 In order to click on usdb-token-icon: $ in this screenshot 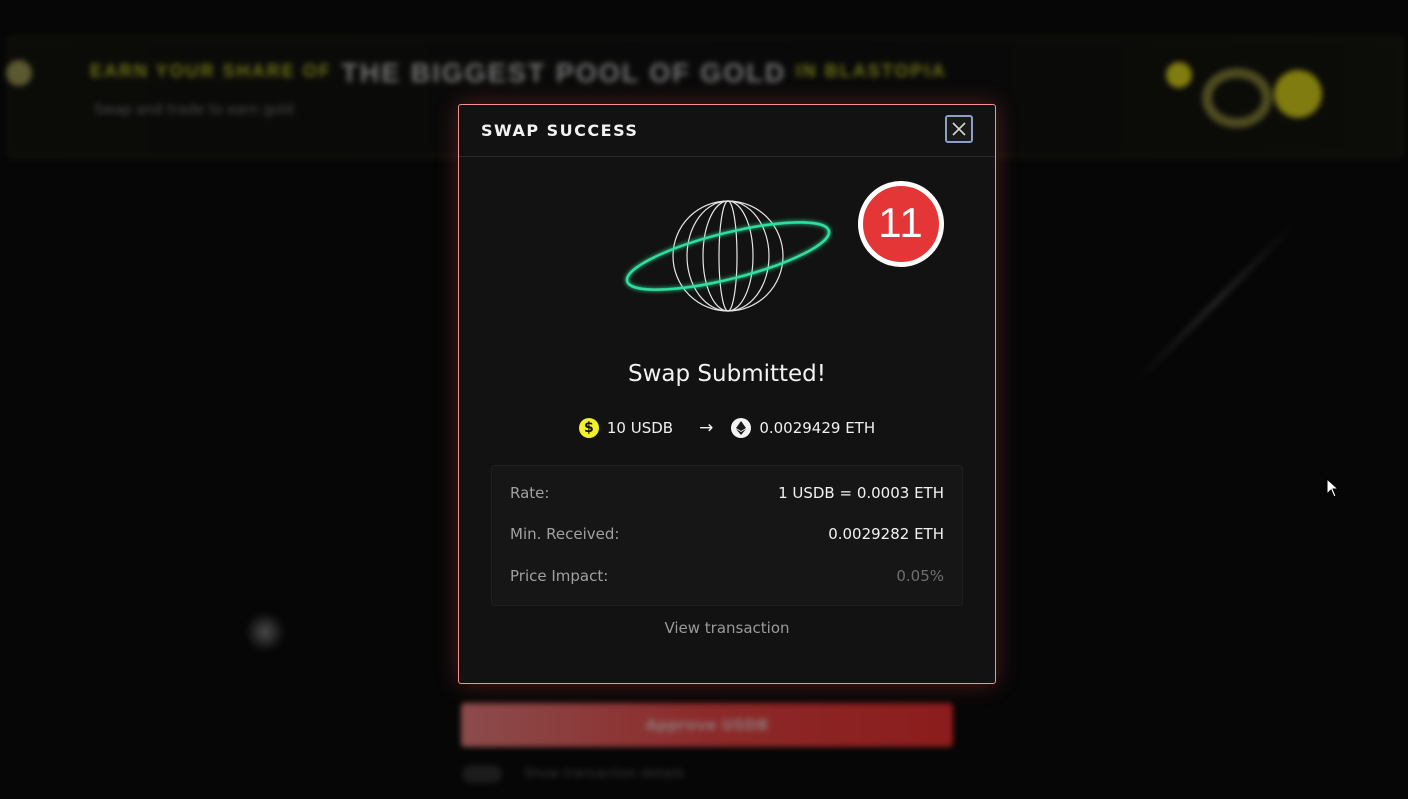, I will do `click(588, 428)`.